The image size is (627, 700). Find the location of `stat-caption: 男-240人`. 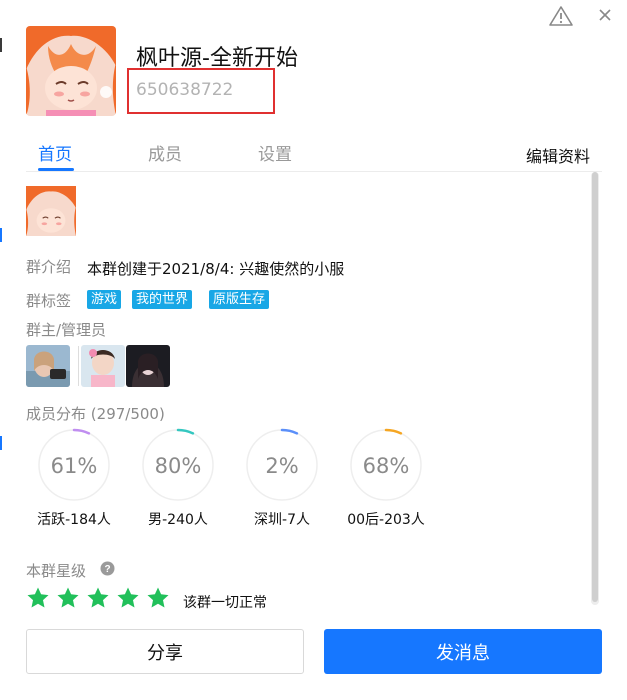

stat-caption: 男-240人 is located at coordinates (178, 520).